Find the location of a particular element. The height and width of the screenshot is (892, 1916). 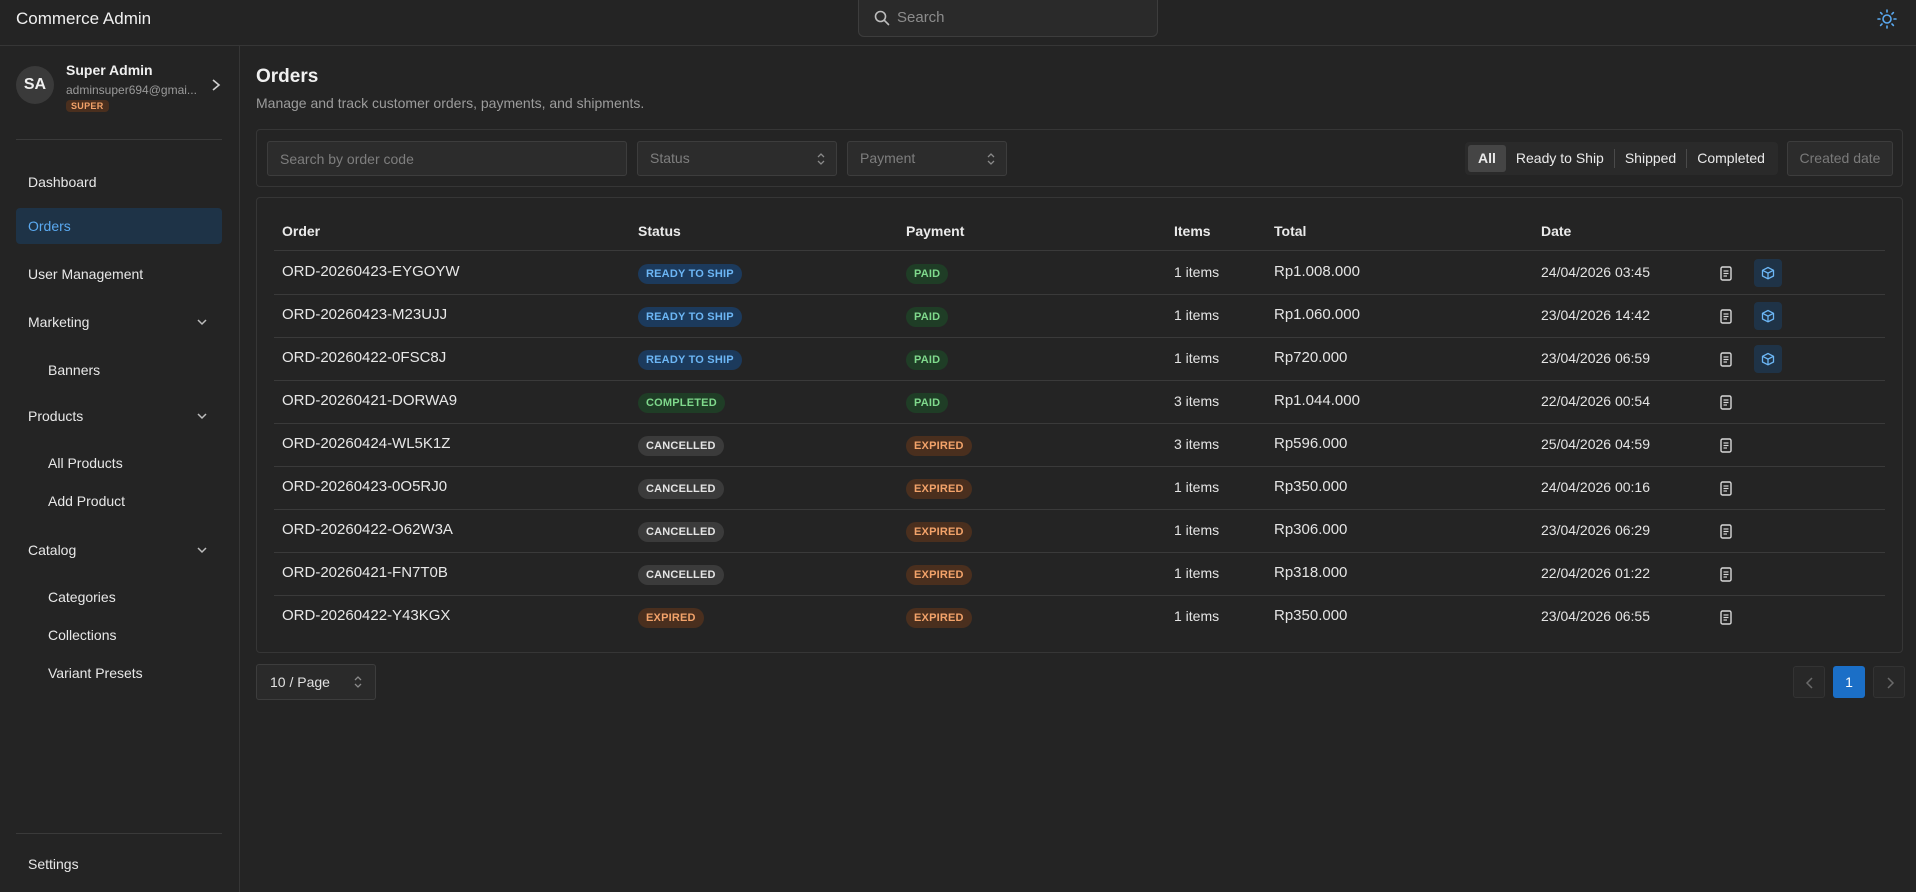

user-name: Super Admin is located at coordinates (109, 70).